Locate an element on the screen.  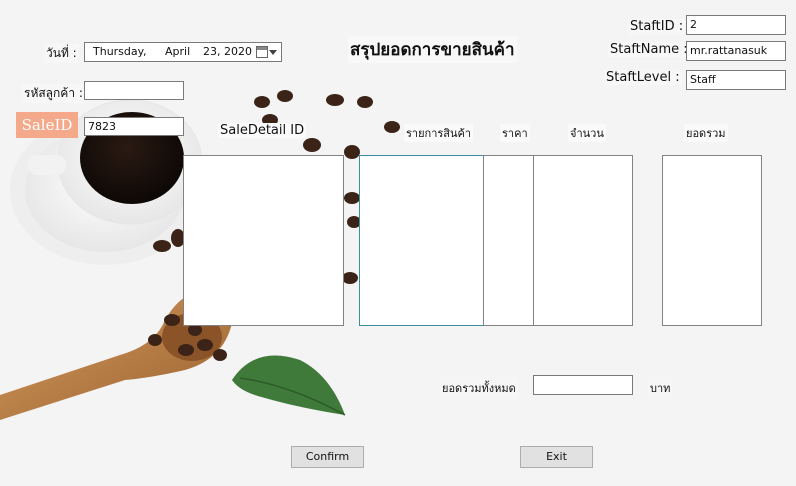
staff-level-label: StaftLevel : is located at coordinates (643, 77).